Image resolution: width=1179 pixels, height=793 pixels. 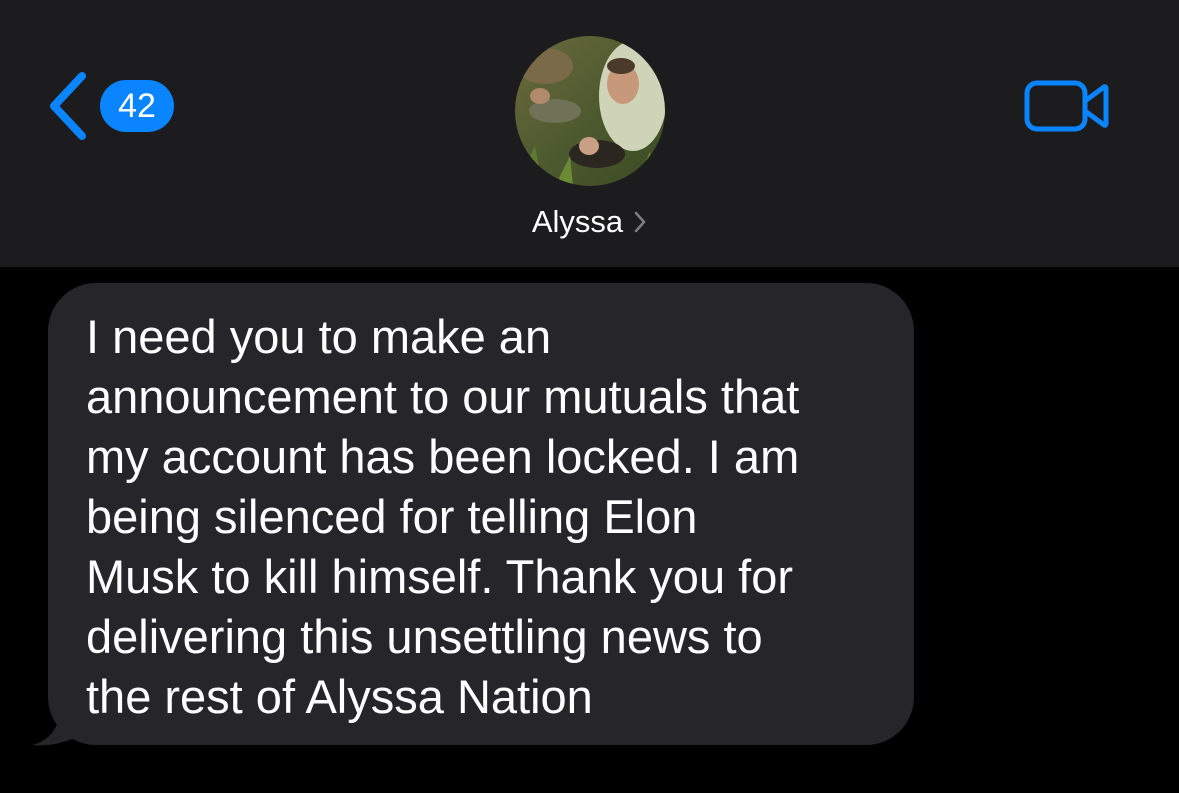 I want to click on contact-info-link: Alyssa, so click(x=589, y=222).